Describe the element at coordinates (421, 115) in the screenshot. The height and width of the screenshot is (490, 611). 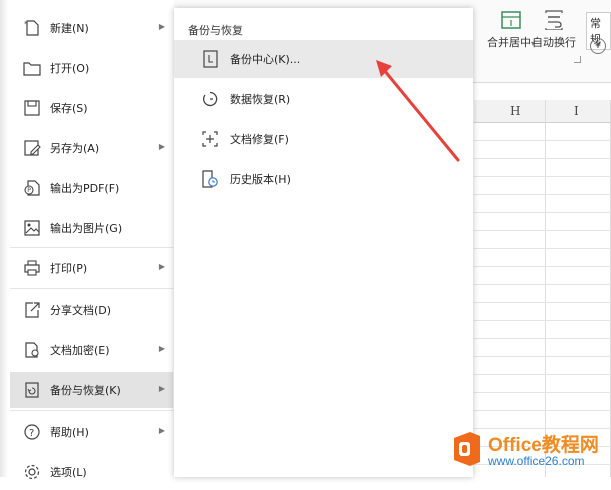
I see `arrow-shaft` at that location.